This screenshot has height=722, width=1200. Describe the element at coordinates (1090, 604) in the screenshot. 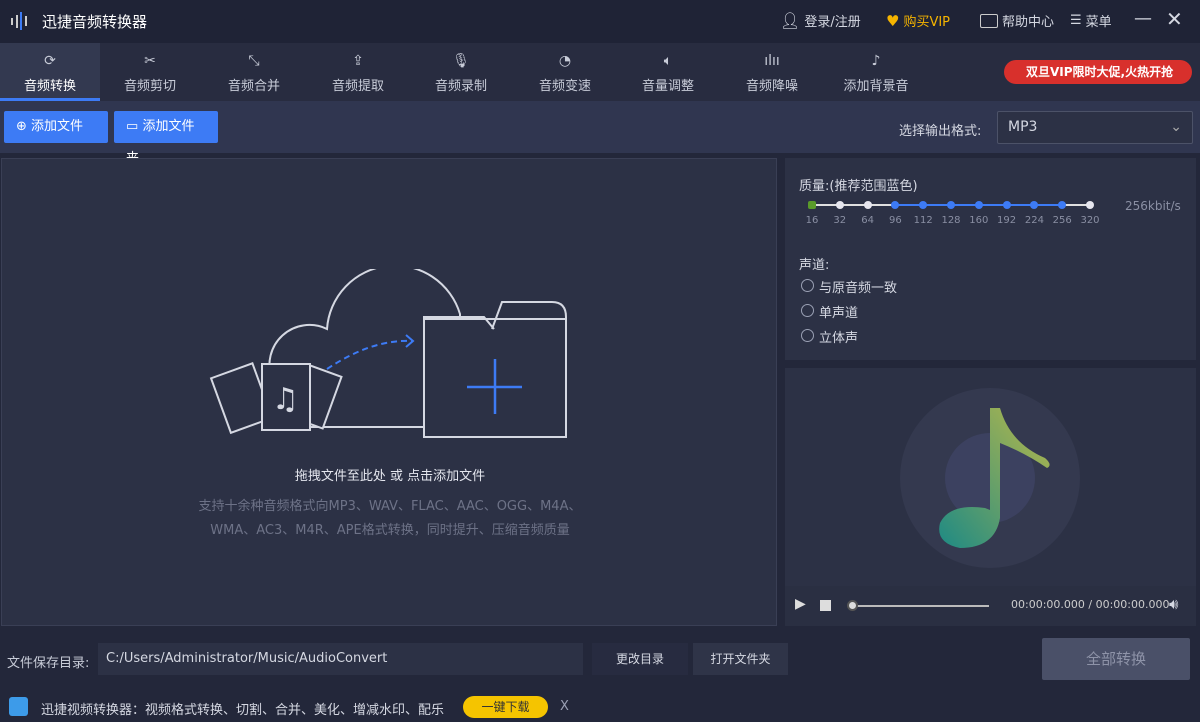

I see `time-display: 00:00:00.000 / 00:00:00.000` at that location.